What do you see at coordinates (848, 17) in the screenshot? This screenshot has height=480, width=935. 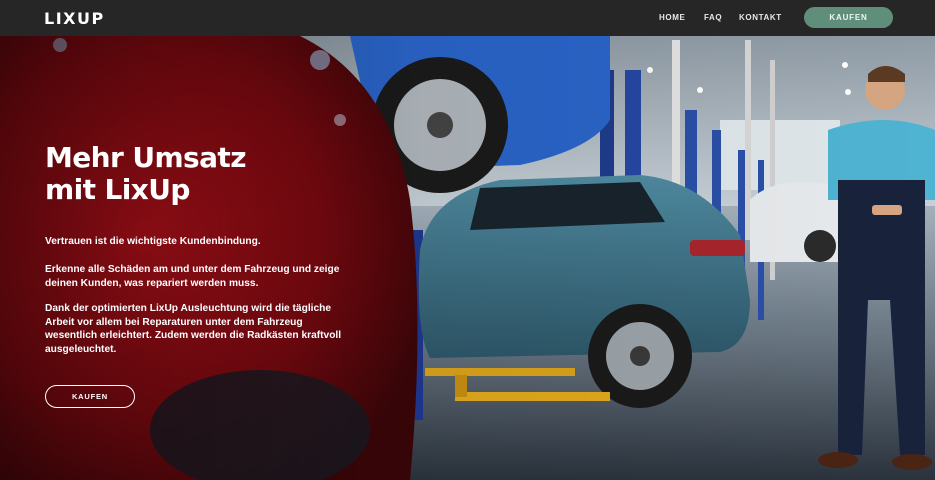 I see `header-buy-button: KAUFEN` at bounding box center [848, 17].